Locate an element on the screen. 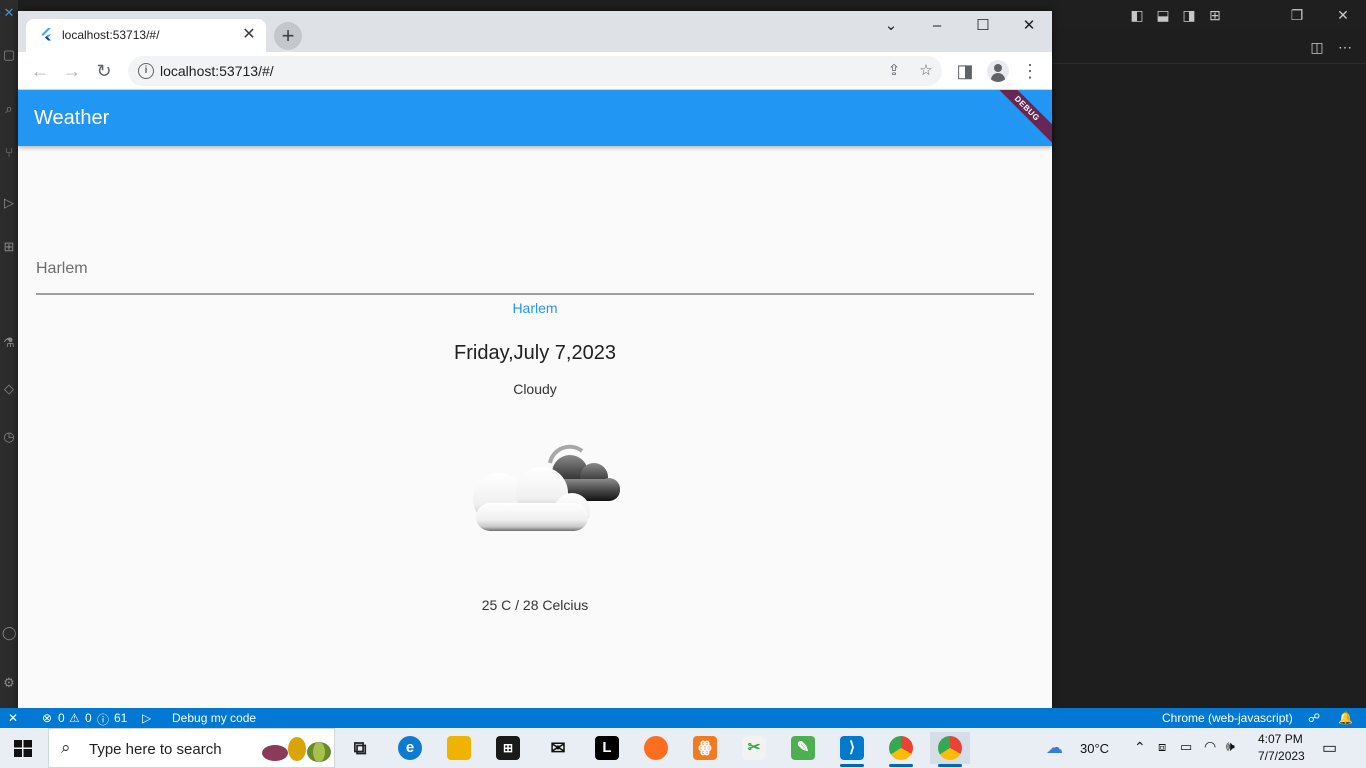 The height and width of the screenshot is (768, 1366). chrome-menu-icon: ⋮ is located at coordinates (1030, 71).